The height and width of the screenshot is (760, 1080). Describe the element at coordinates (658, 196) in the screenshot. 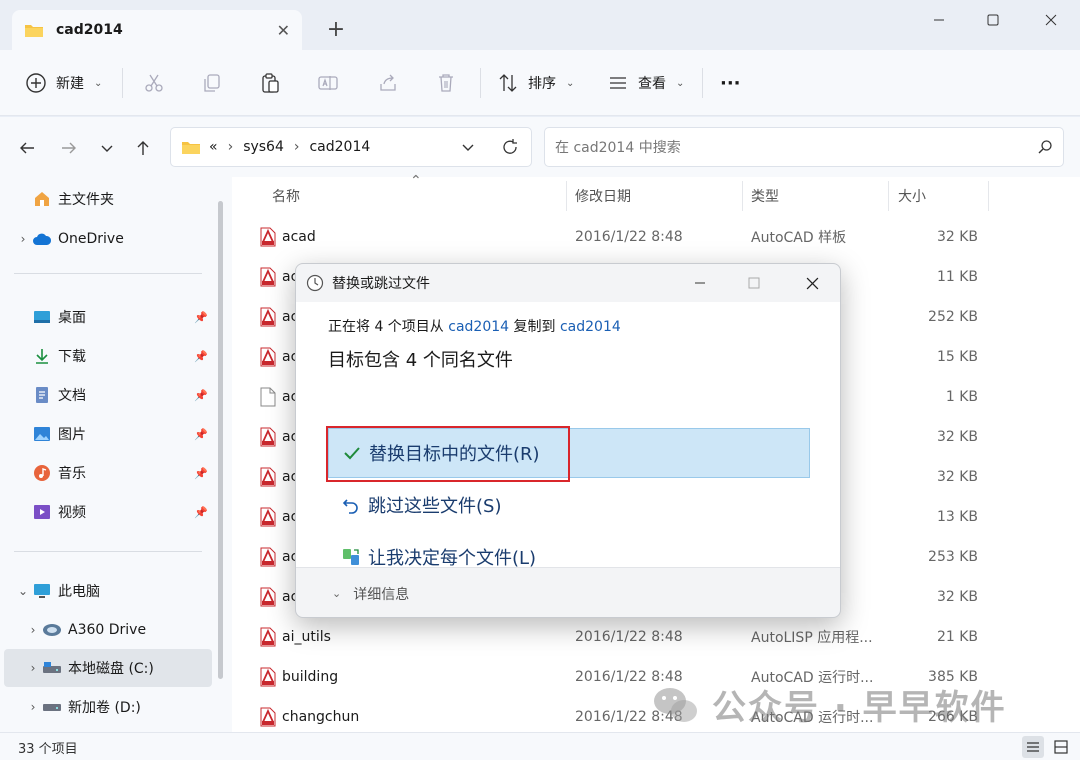

I see `column-header-date: 修改日期` at that location.